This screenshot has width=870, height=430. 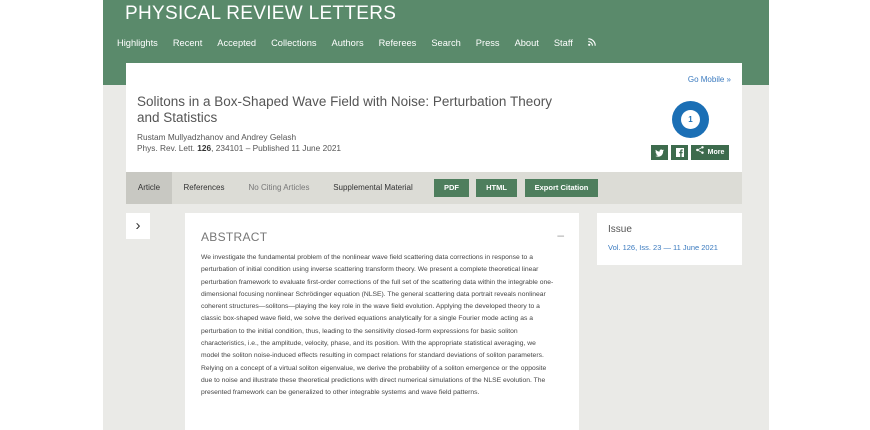 I want to click on nav-press: Press, so click(x=488, y=43).